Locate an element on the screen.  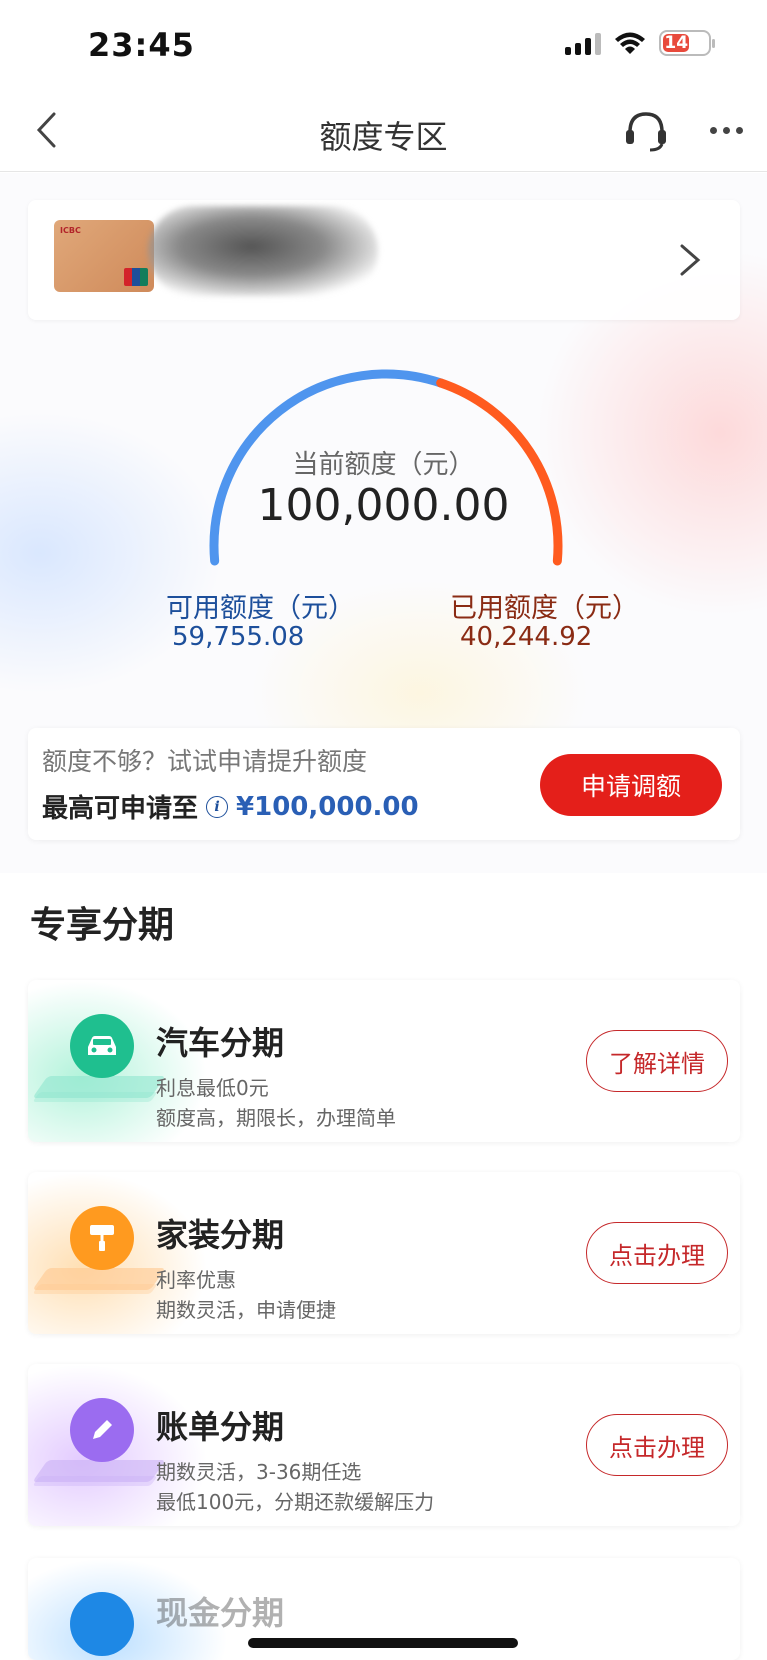
plan-subtitle: 利率优惠 is located at coordinates (196, 1280).